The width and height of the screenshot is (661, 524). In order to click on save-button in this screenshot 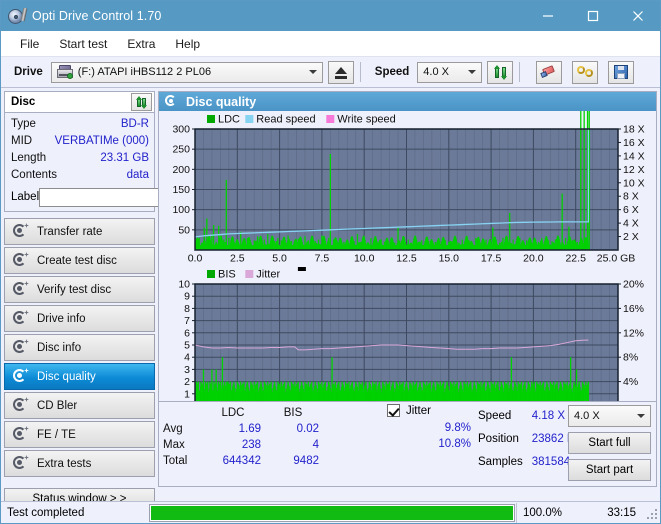, I will do `click(621, 72)`.